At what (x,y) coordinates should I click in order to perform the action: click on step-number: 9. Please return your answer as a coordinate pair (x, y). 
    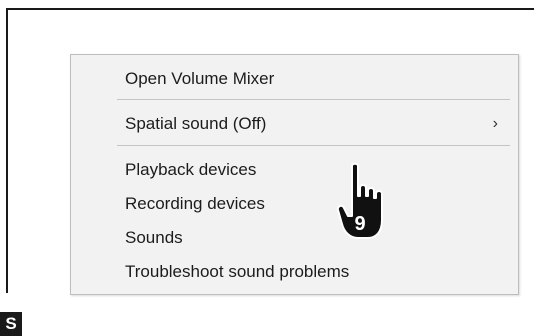
    Looking at the image, I should click on (359, 224).